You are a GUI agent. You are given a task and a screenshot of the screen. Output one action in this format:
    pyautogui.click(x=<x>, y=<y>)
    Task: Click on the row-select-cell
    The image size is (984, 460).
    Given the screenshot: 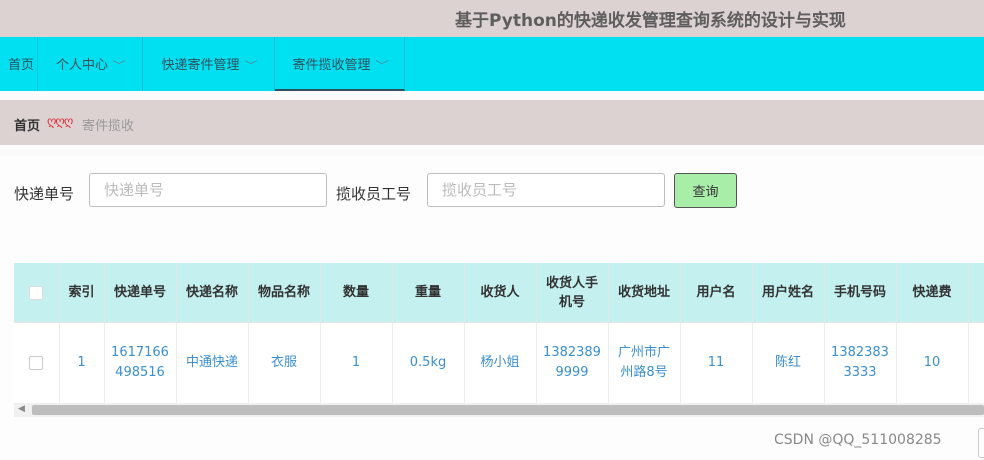 What is the action you would take?
    pyautogui.click(x=37, y=362)
    